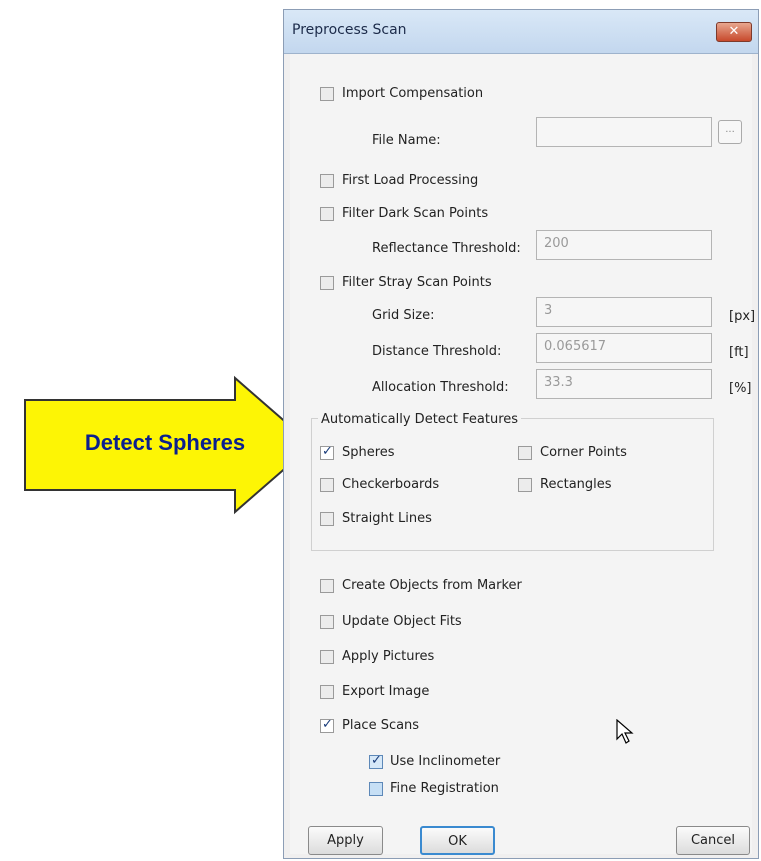  I want to click on place-scans-label: Place Scans, so click(381, 725).